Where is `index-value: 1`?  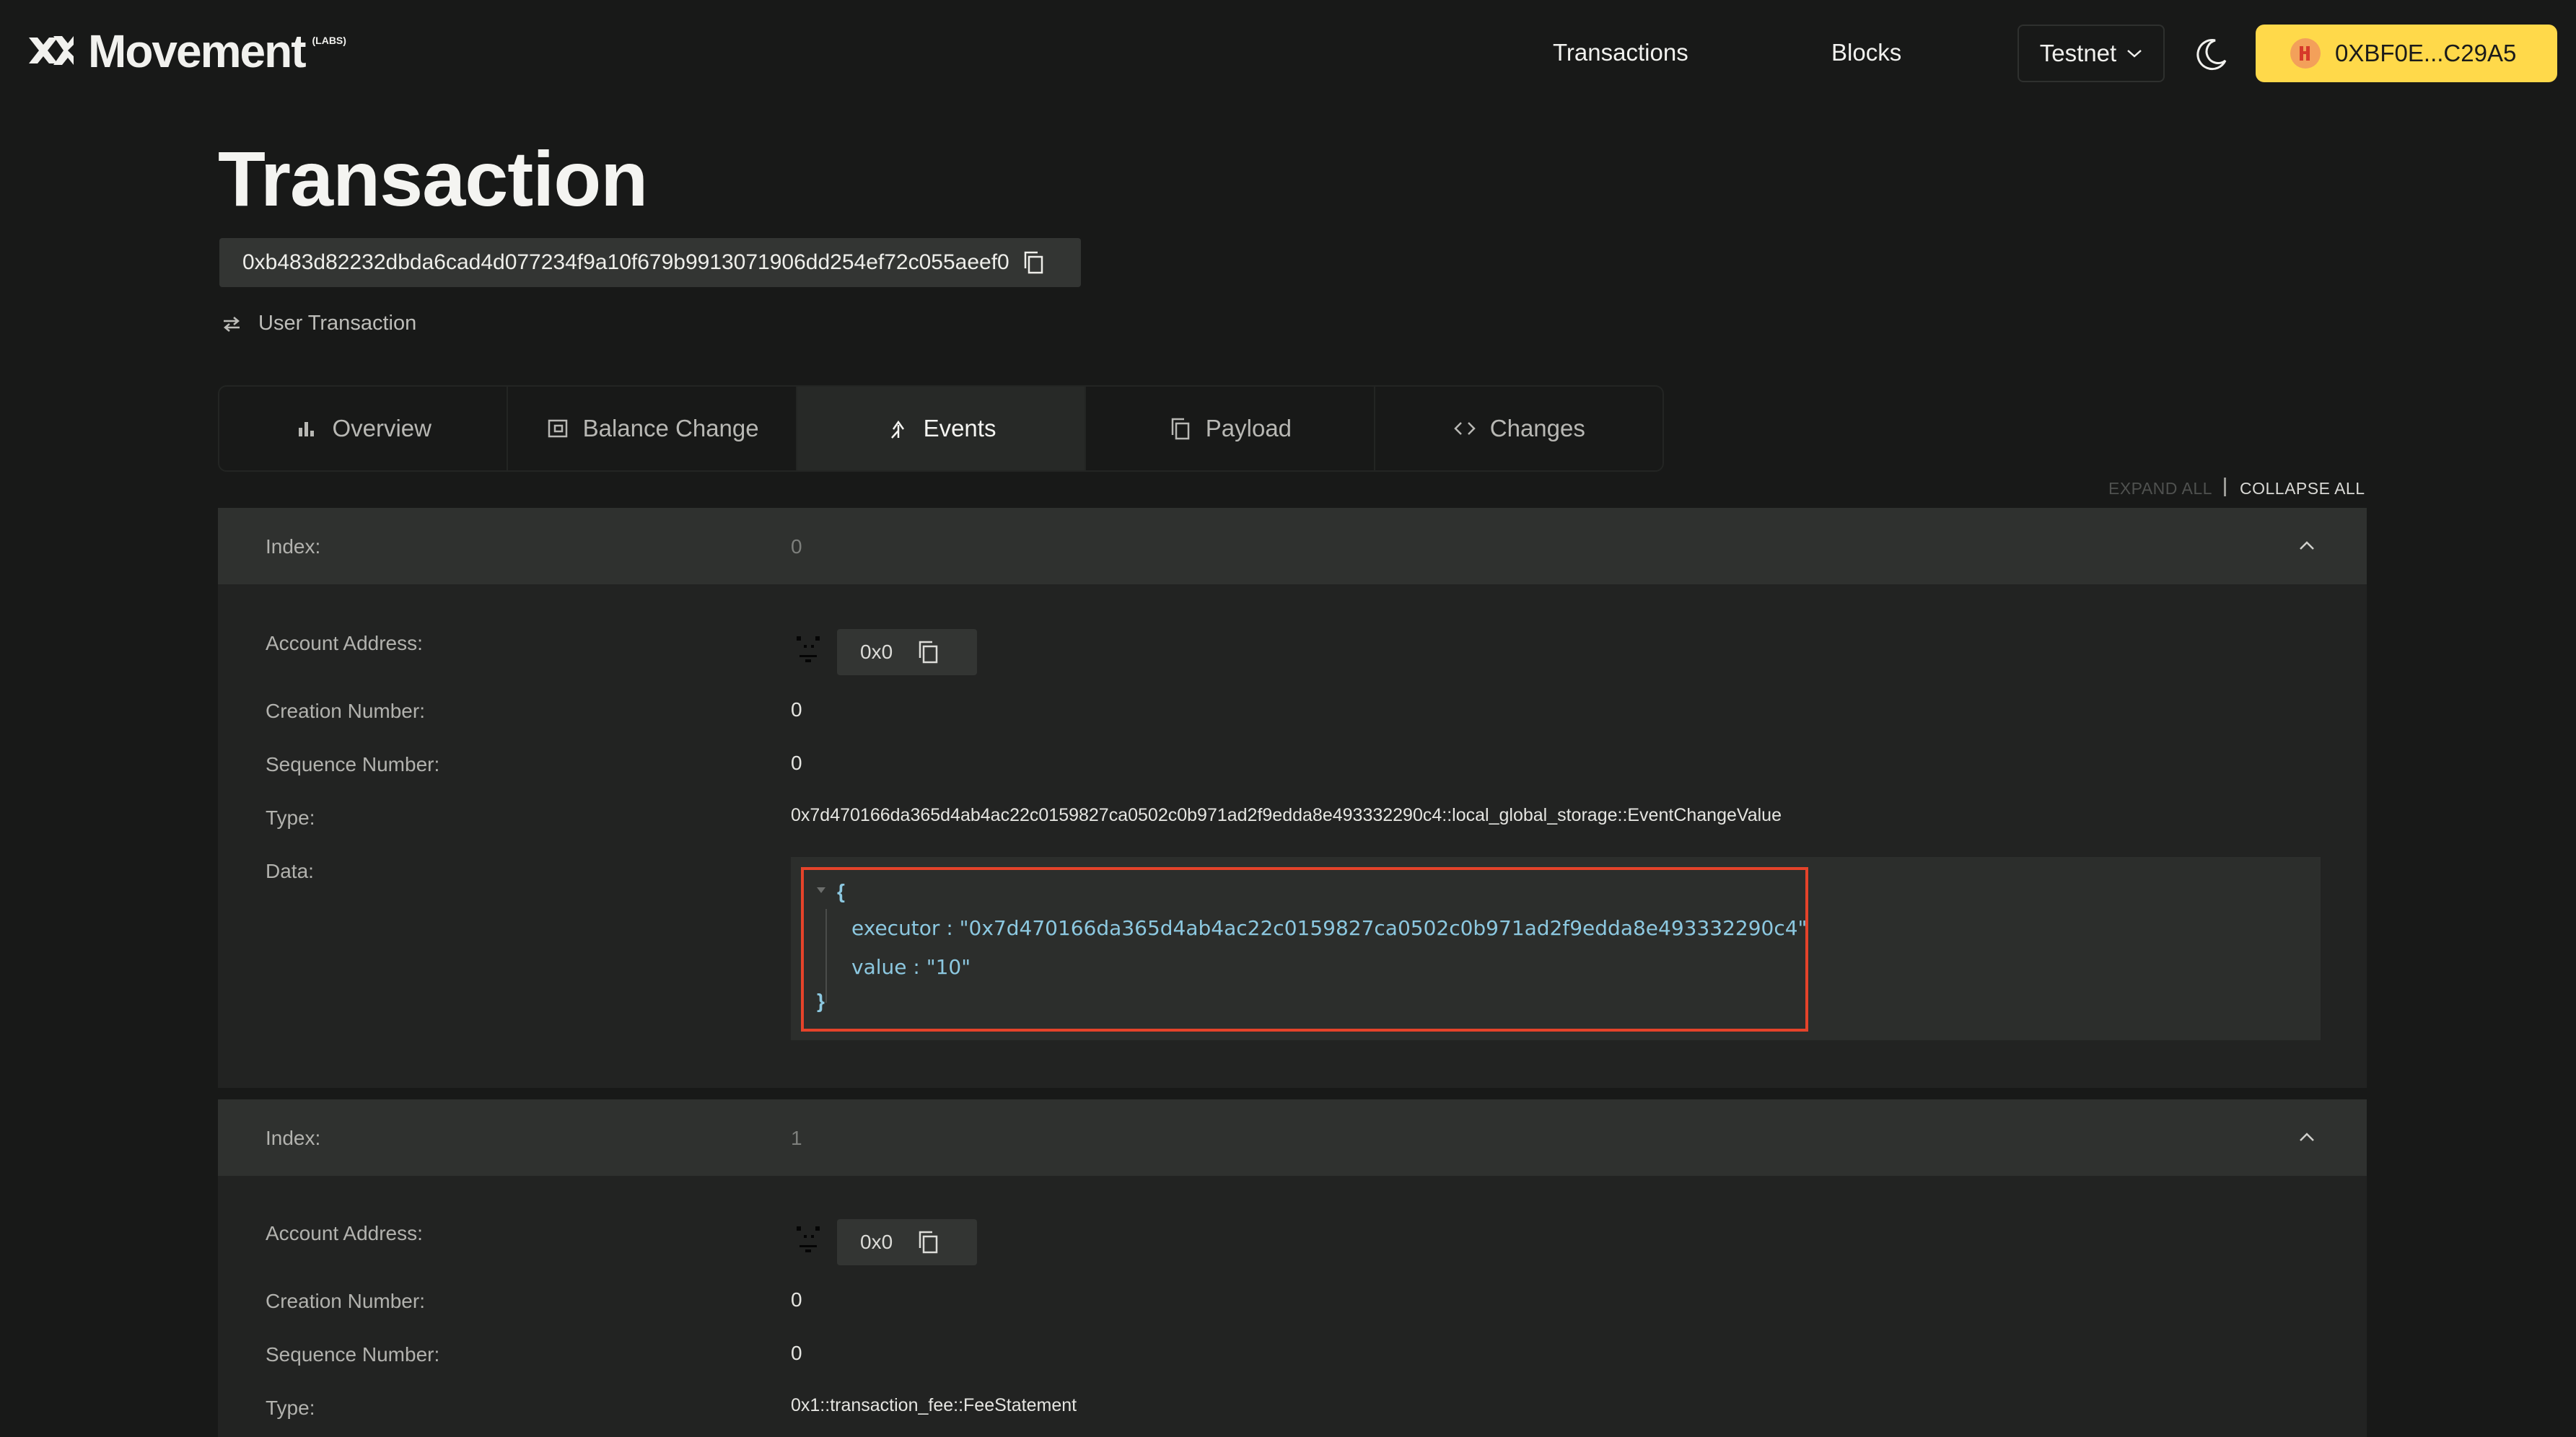
index-value: 1 is located at coordinates (796, 1138).